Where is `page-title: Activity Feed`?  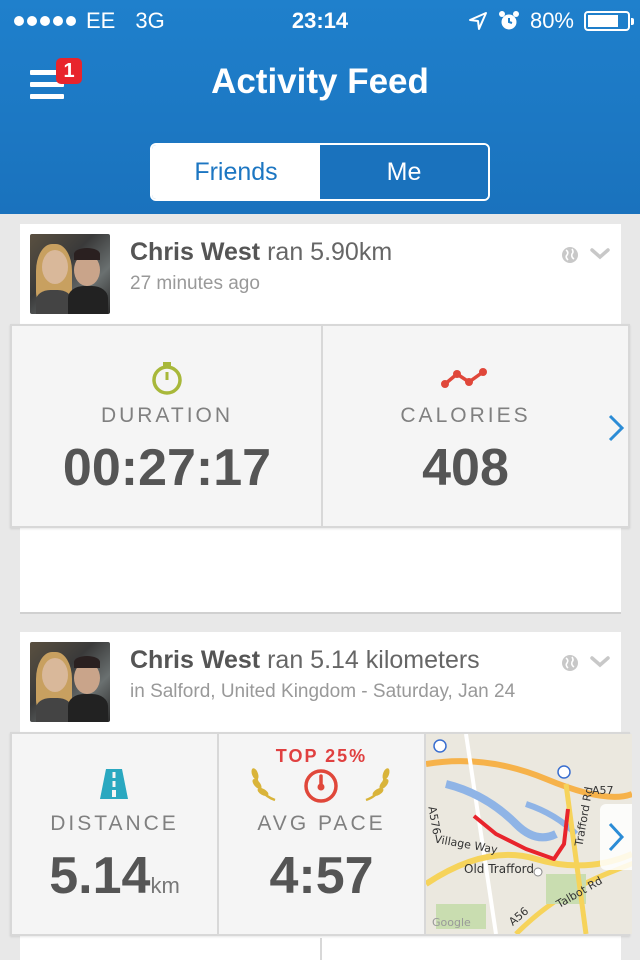
page-title: Activity Feed is located at coordinates (320, 81).